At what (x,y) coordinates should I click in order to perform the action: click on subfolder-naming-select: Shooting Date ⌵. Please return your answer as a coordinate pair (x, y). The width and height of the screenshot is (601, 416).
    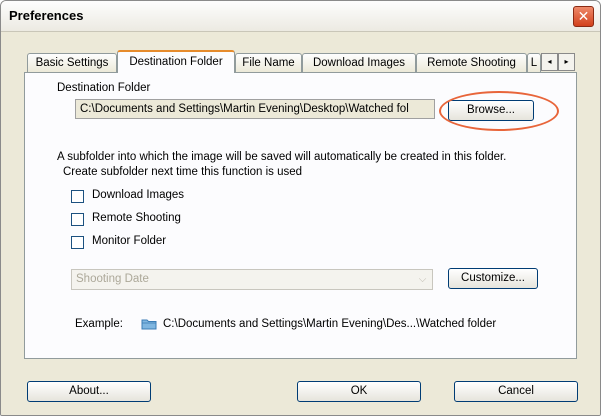
    Looking at the image, I should click on (252, 279).